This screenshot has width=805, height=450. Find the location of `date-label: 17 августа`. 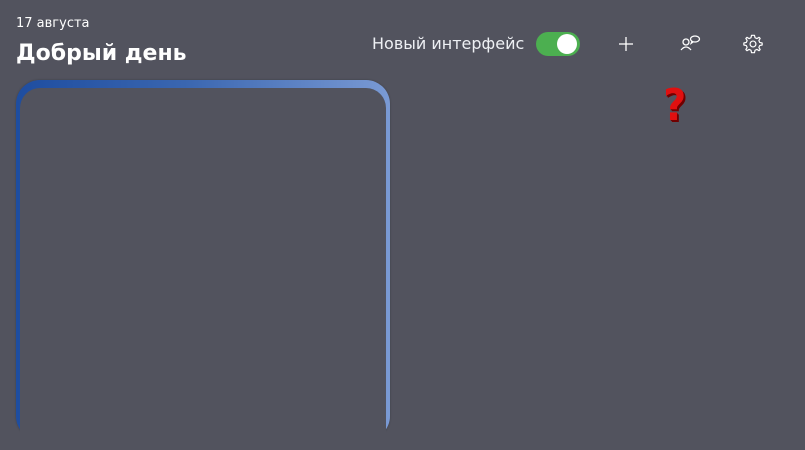

date-label: 17 августа is located at coordinates (53, 23).